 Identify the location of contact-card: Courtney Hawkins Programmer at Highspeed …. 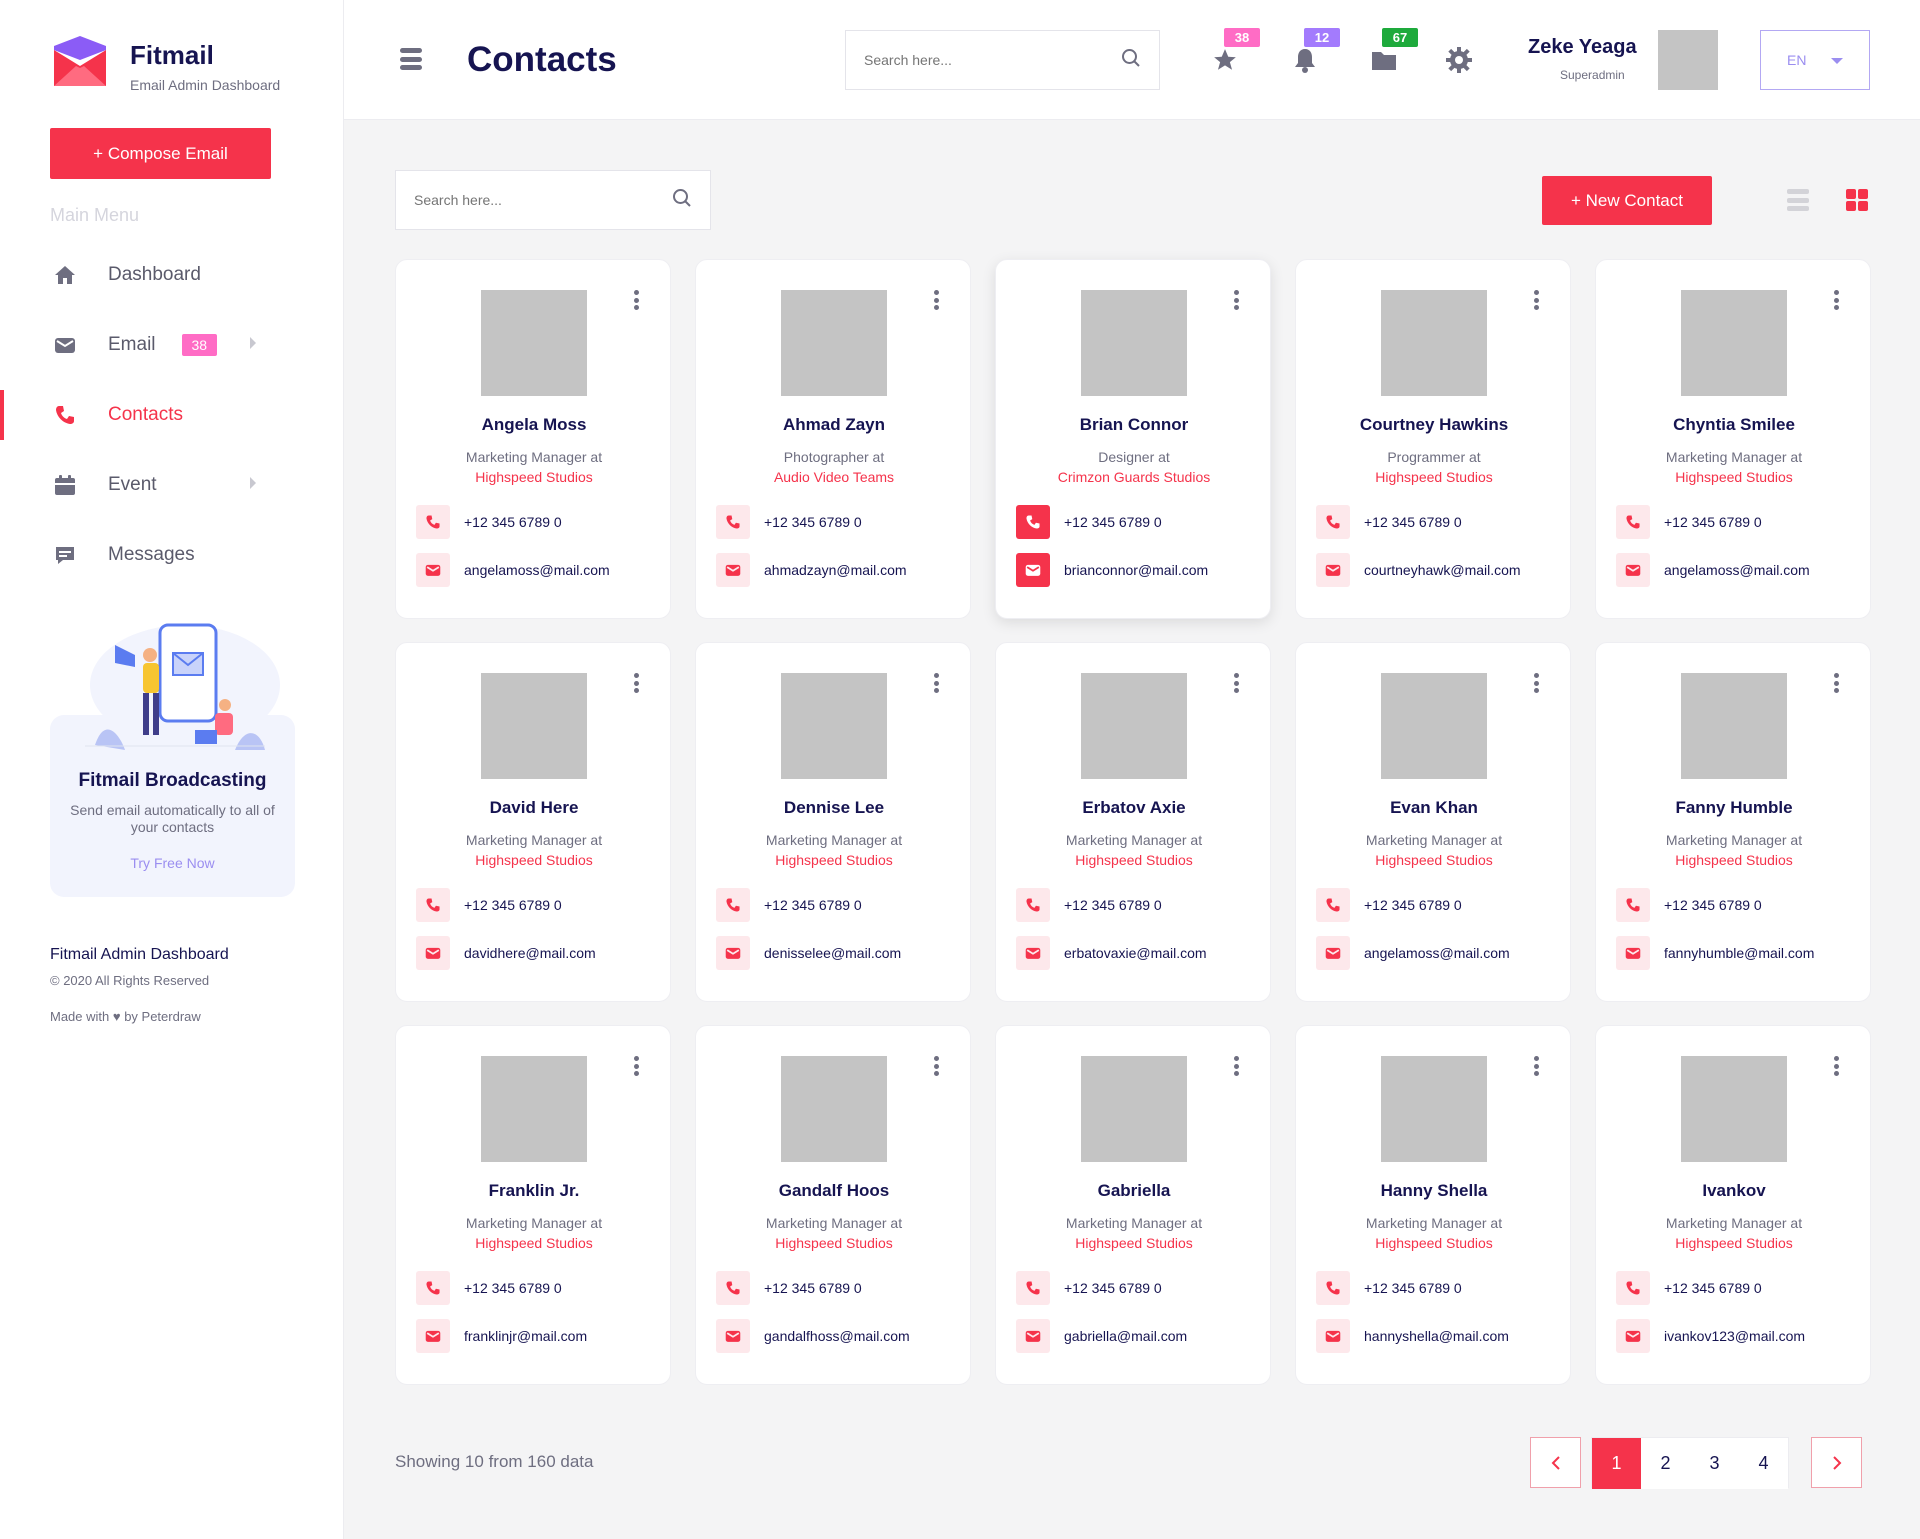
(1433, 439).